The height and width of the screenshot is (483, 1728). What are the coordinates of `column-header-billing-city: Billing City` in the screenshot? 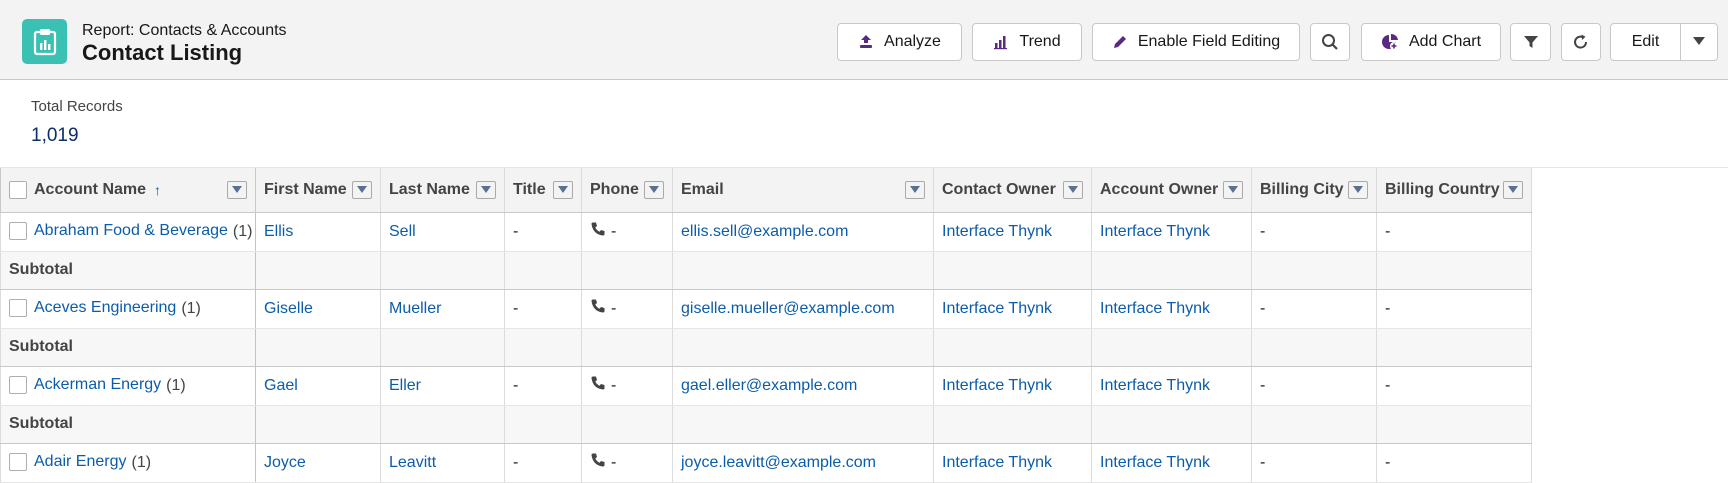 It's located at (1314, 190).